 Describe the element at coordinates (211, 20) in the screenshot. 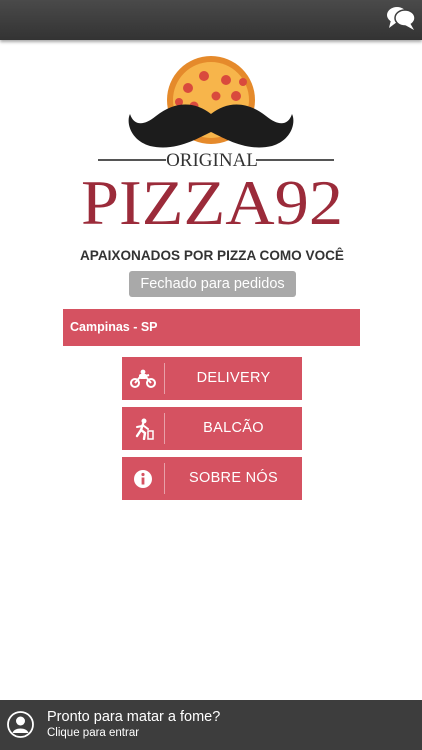

I see `top-bar` at that location.